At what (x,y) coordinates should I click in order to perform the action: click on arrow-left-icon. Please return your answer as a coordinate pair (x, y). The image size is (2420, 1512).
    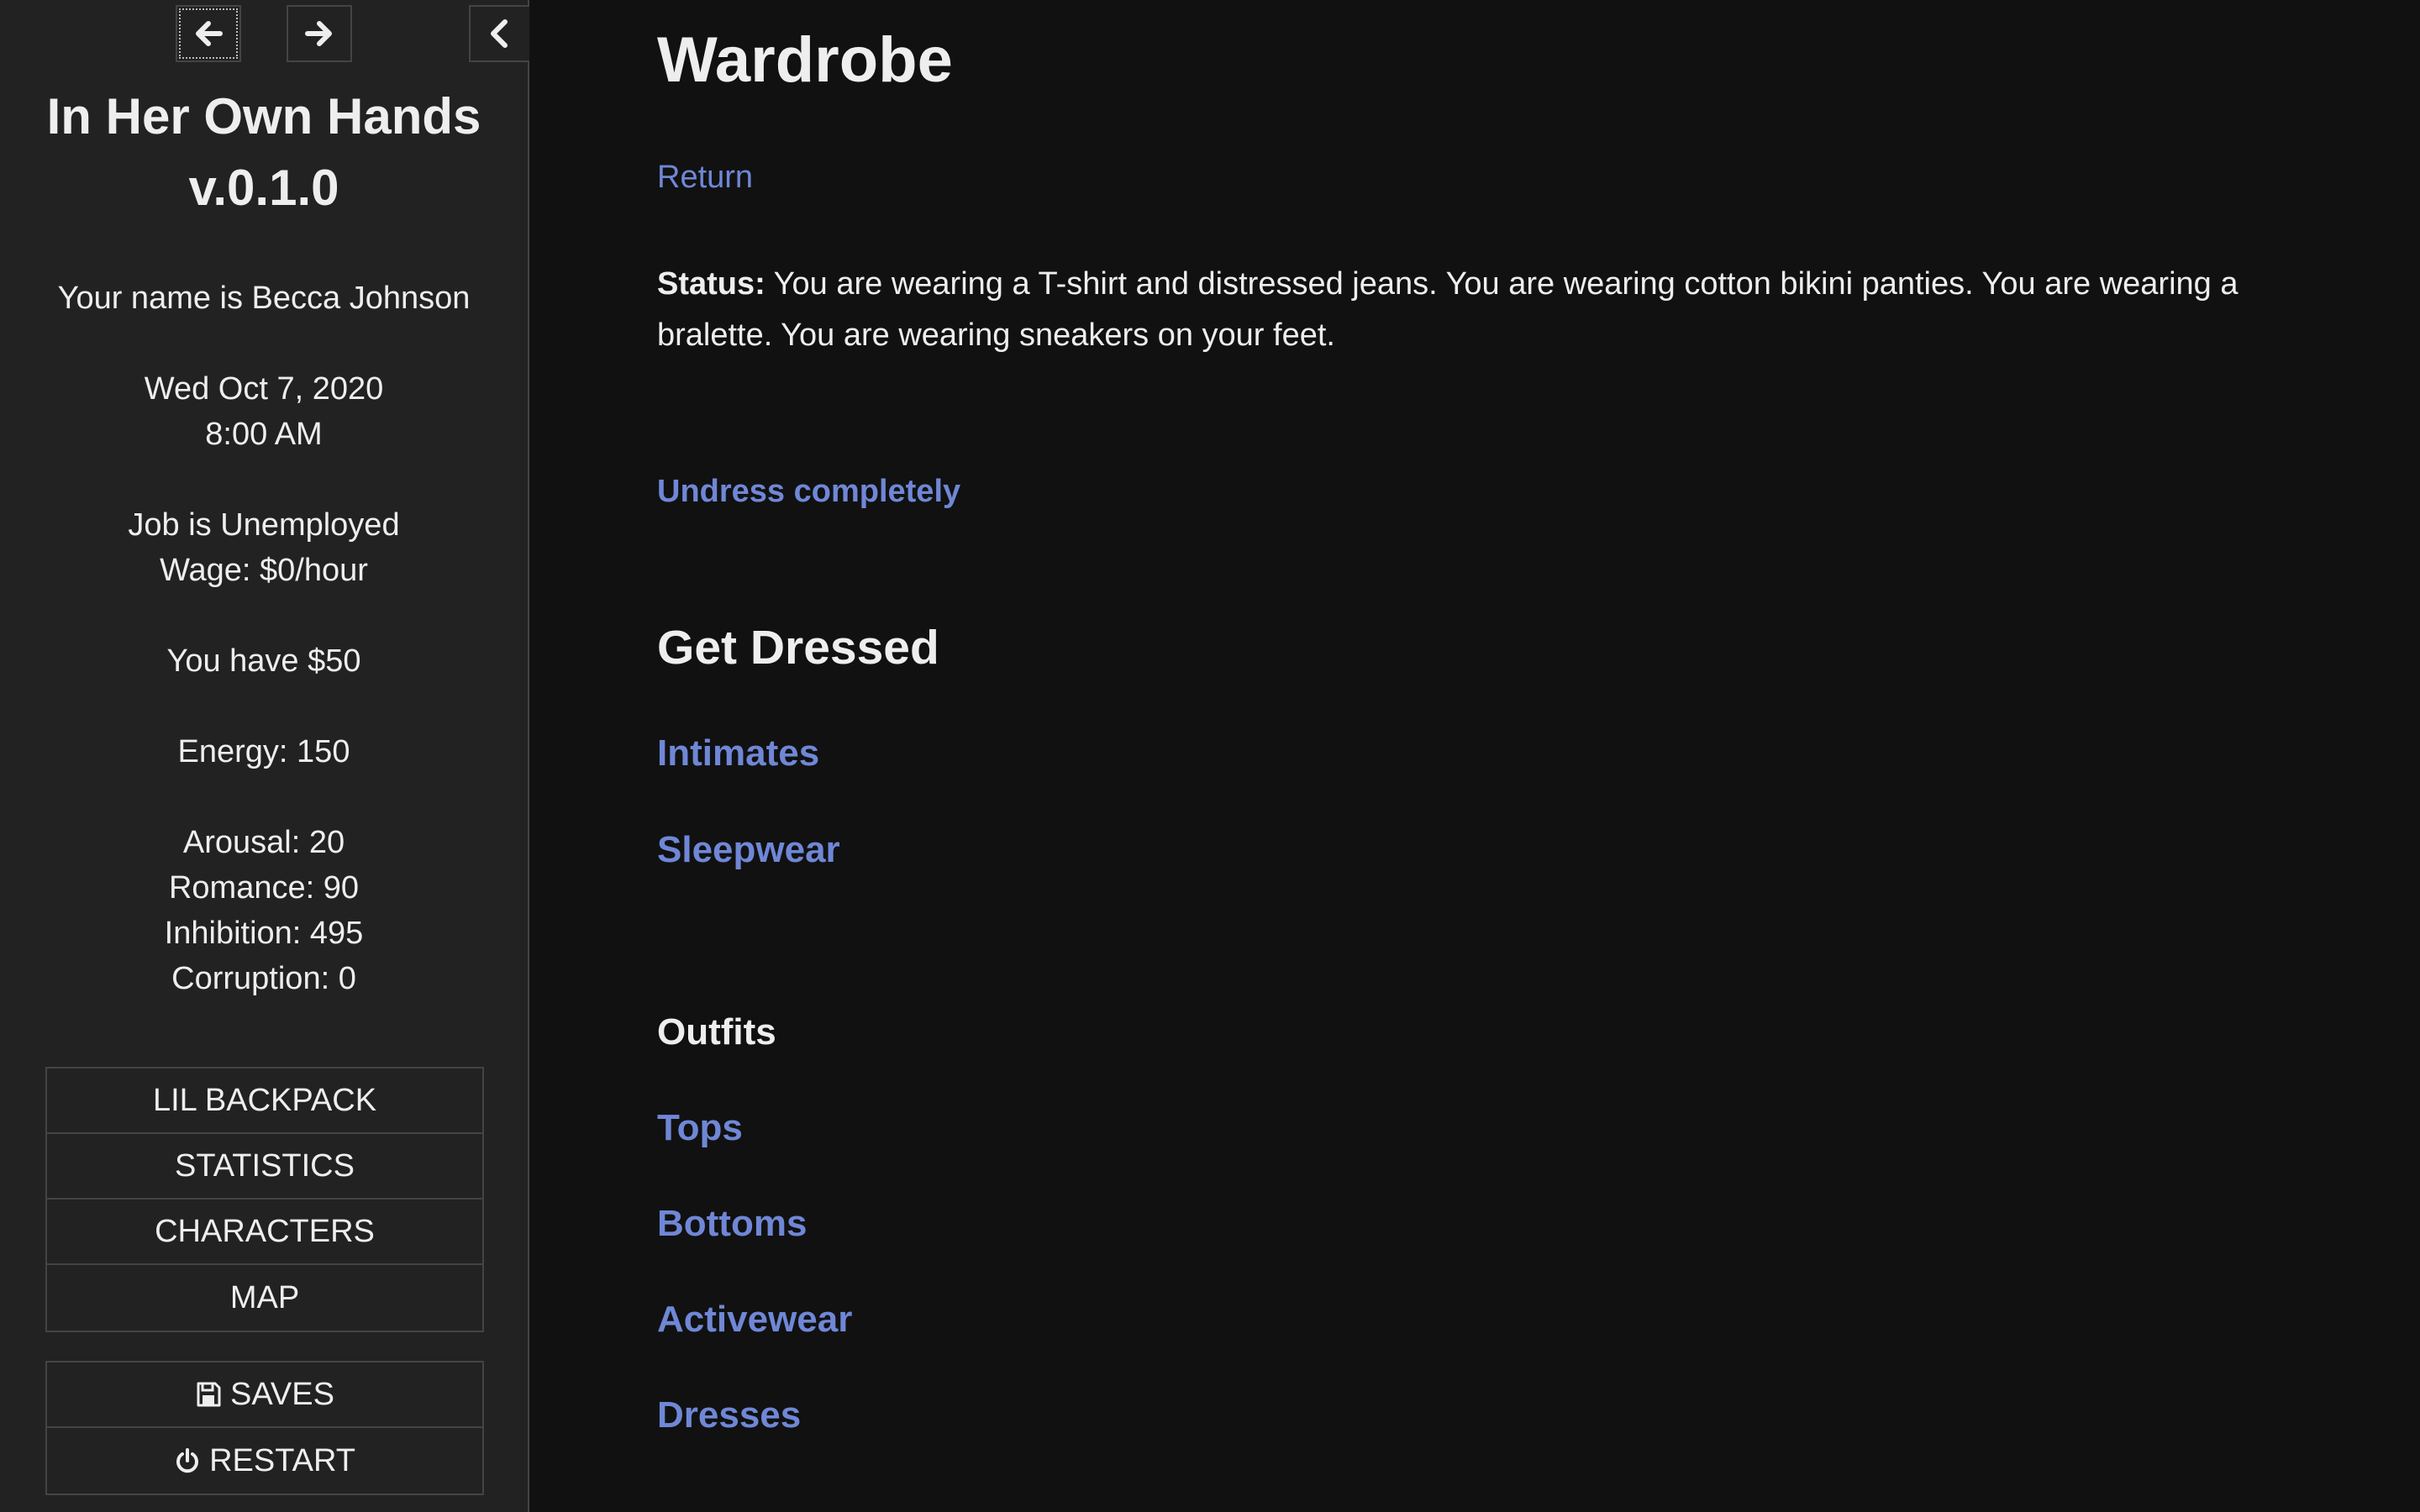
    Looking at the image, I should click on (210, 33).